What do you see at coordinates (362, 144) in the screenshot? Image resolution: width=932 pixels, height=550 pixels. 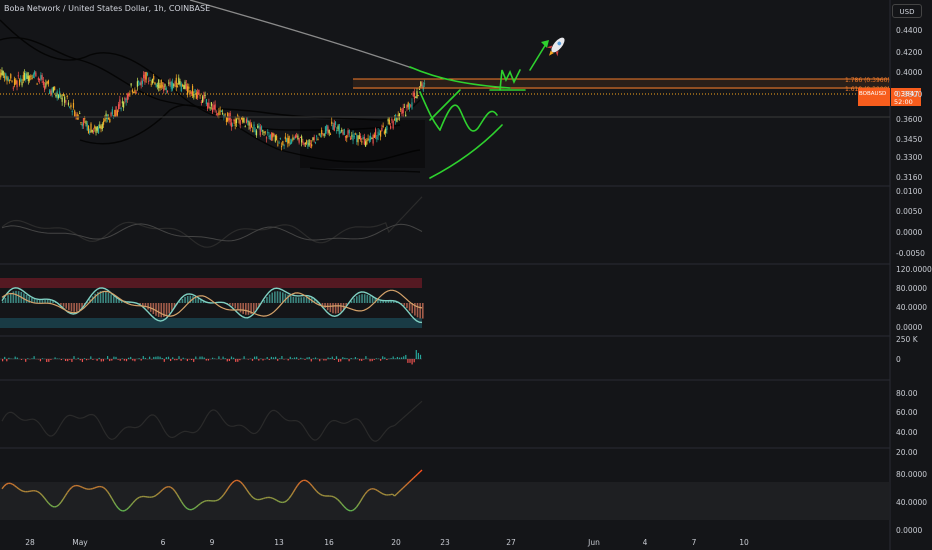 I see `band-fill` at bounding box center [362, 144].